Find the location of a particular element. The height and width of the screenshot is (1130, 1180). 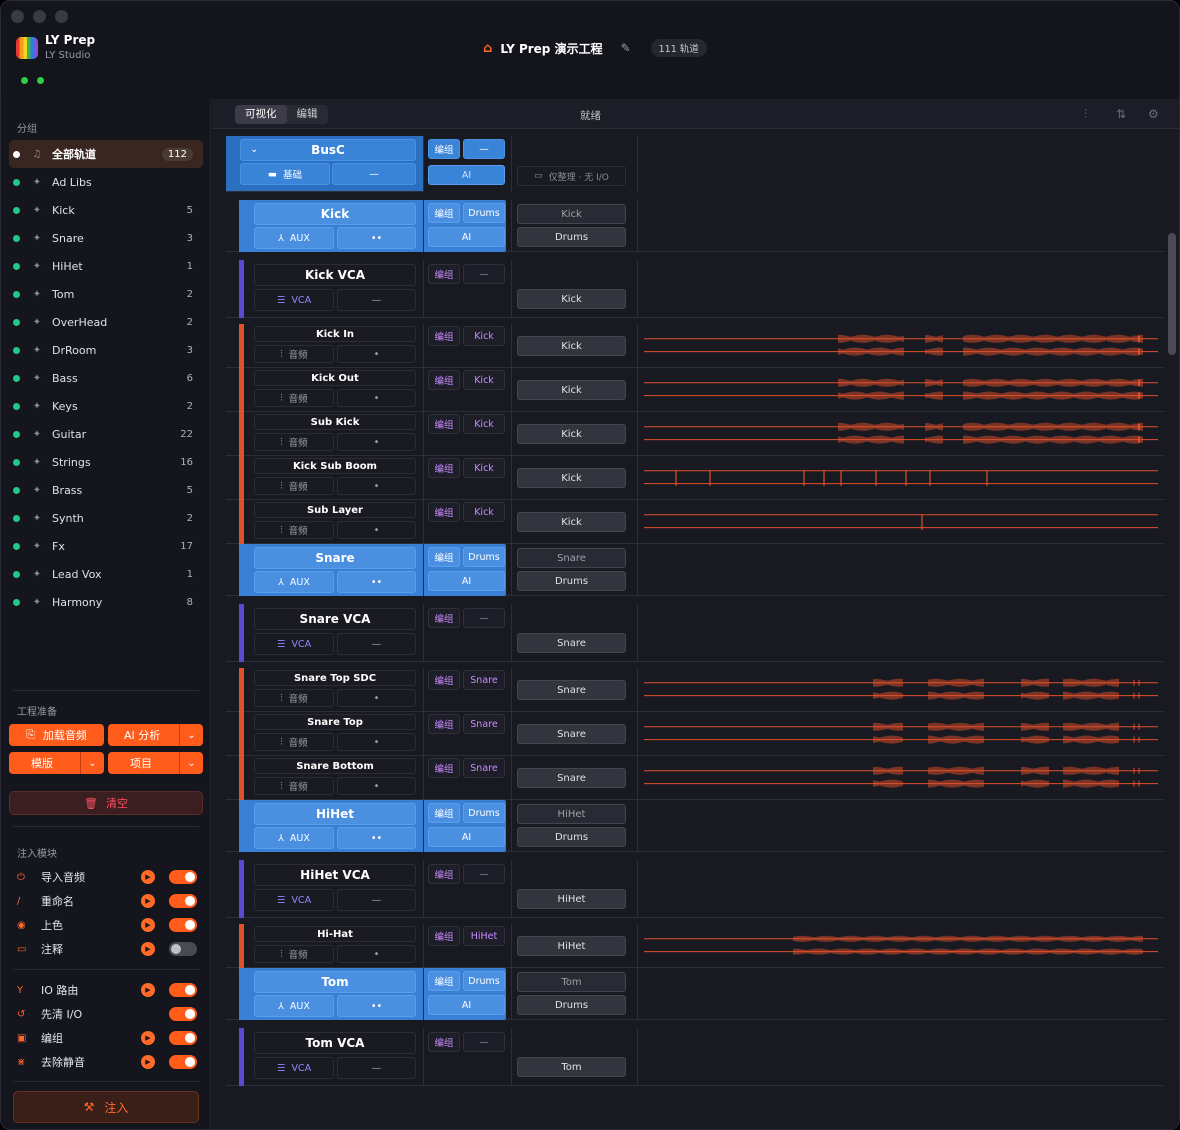

scrollbar-thumb is located at coordinates (1172, 294).